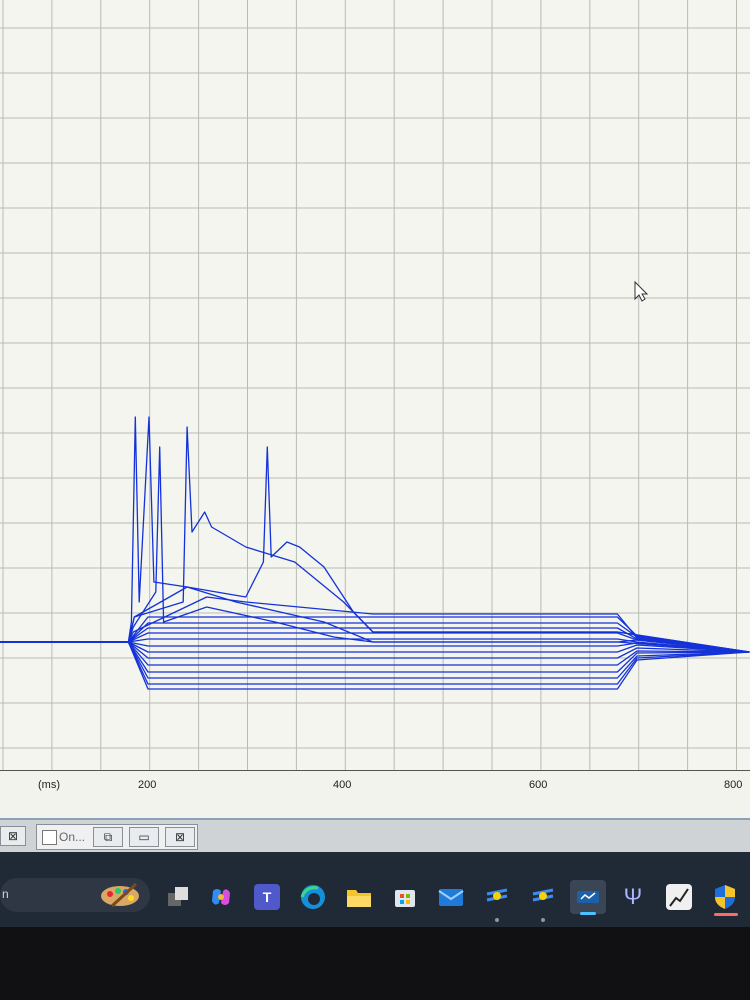  I want to click on taskbar: n T Ψ, so click(375, 889).